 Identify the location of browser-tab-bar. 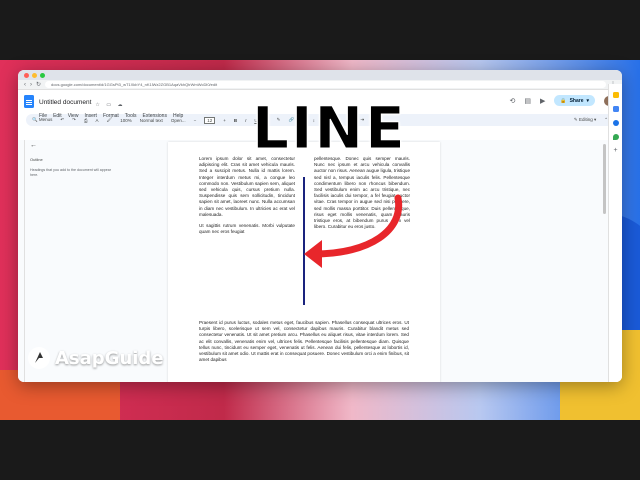
(320, 75).